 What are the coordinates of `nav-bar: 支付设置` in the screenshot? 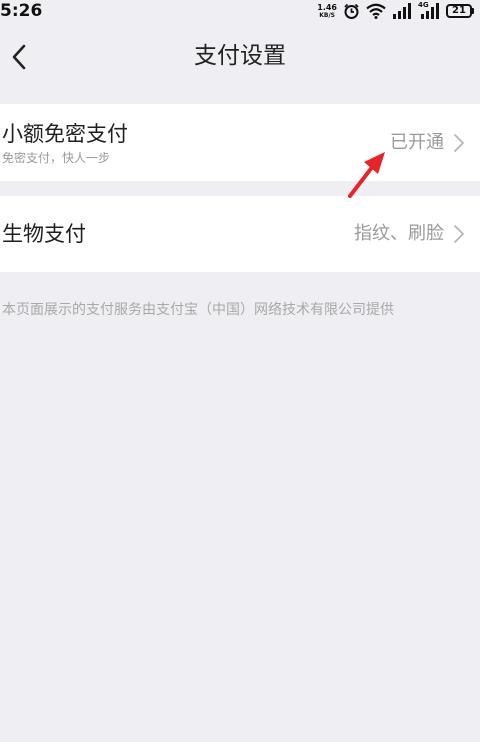 It's located at (240, 57).